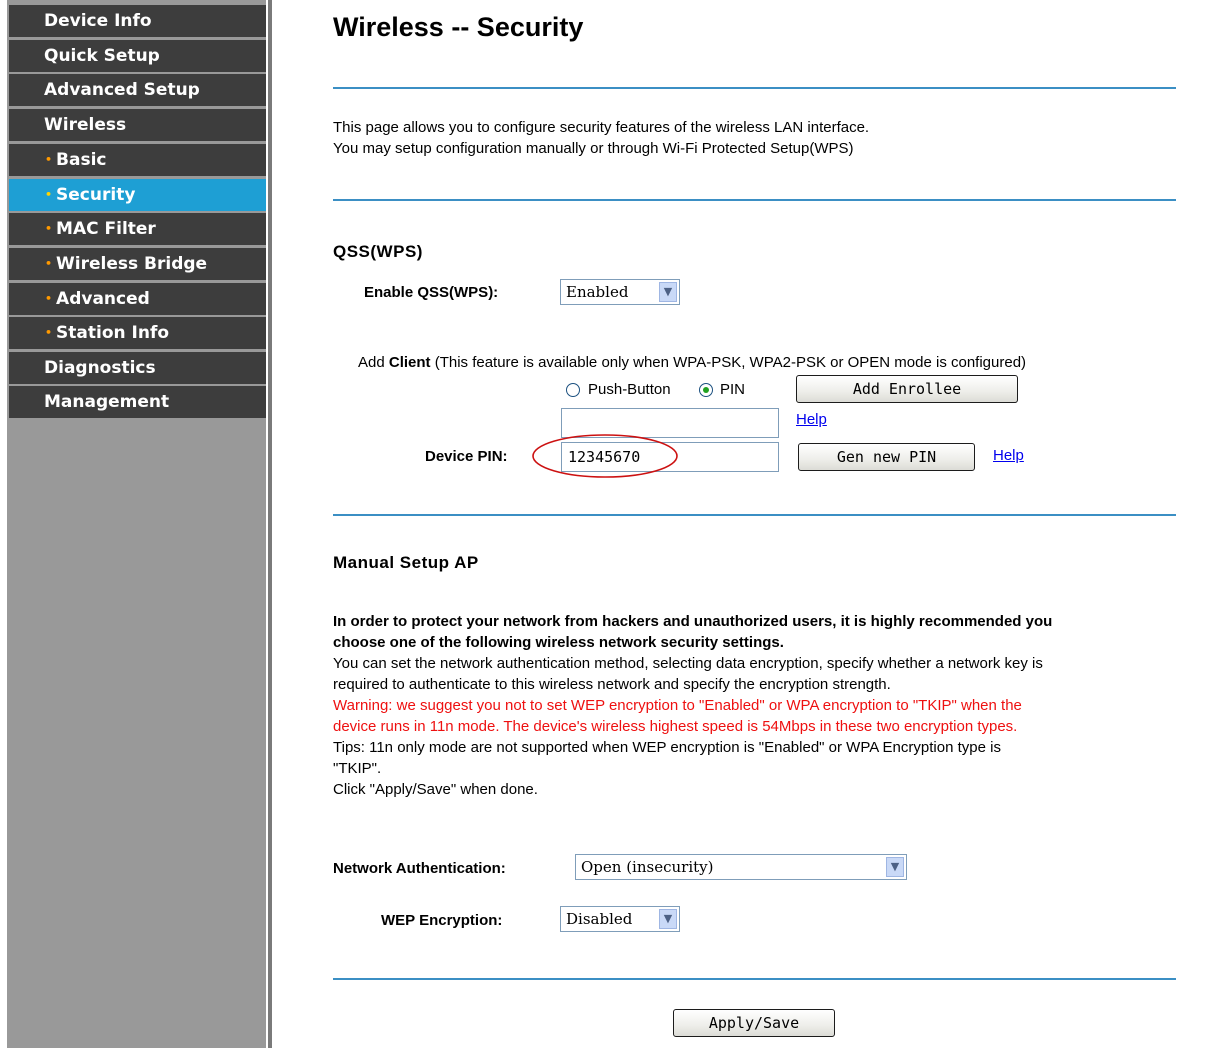 This screenshot has width=1211, height=1048. I want to click on page-title: Wireless -- Security, so click(458, 27).